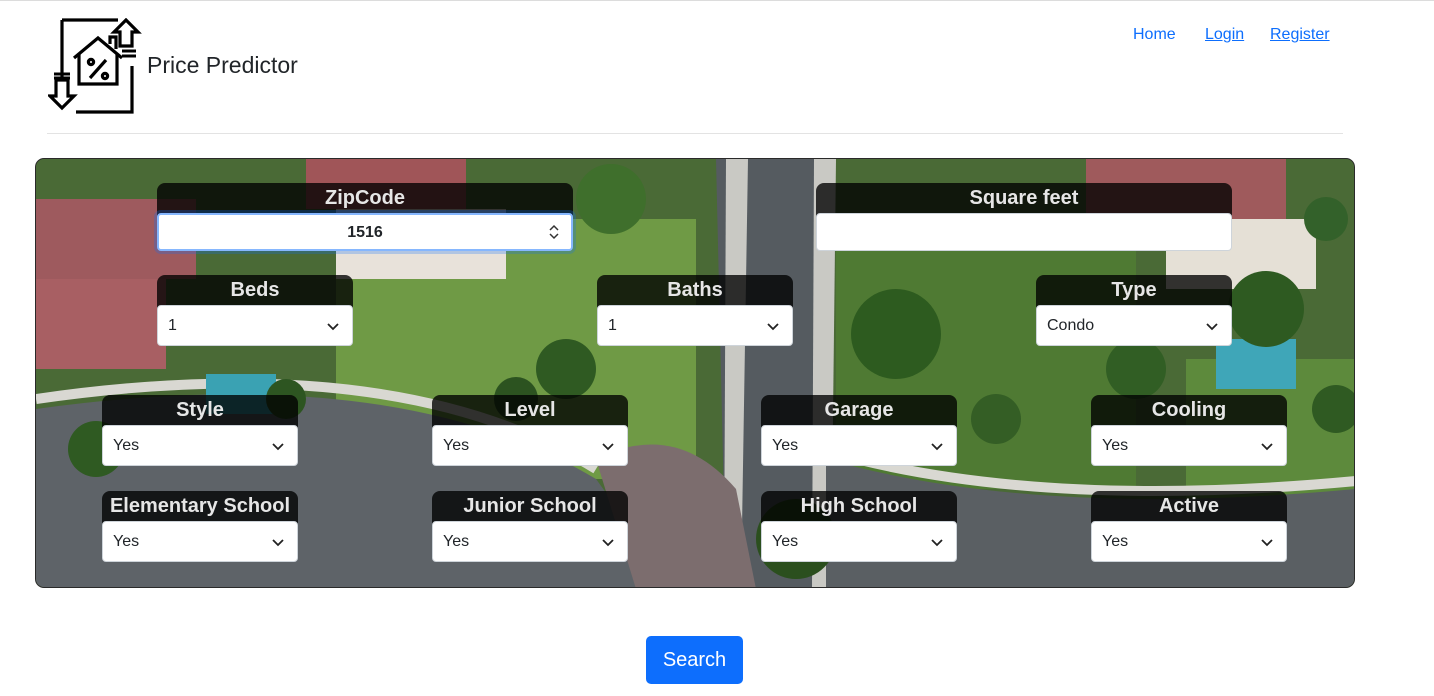  Describe the element at coordinates (96, 66) in the screenshot. I see `house-percent-icon` at that location.